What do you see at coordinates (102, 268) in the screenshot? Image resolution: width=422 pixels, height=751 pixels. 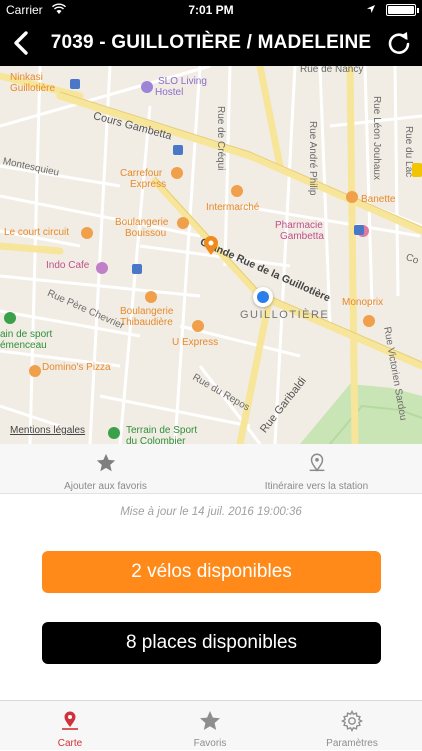 I see `cafe-icon` at bounding box center [102, 268].